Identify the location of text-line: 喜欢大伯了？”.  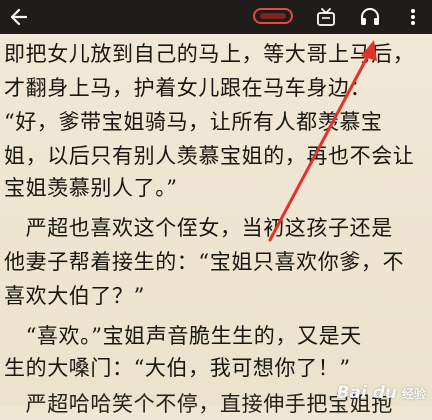
(74, 296).